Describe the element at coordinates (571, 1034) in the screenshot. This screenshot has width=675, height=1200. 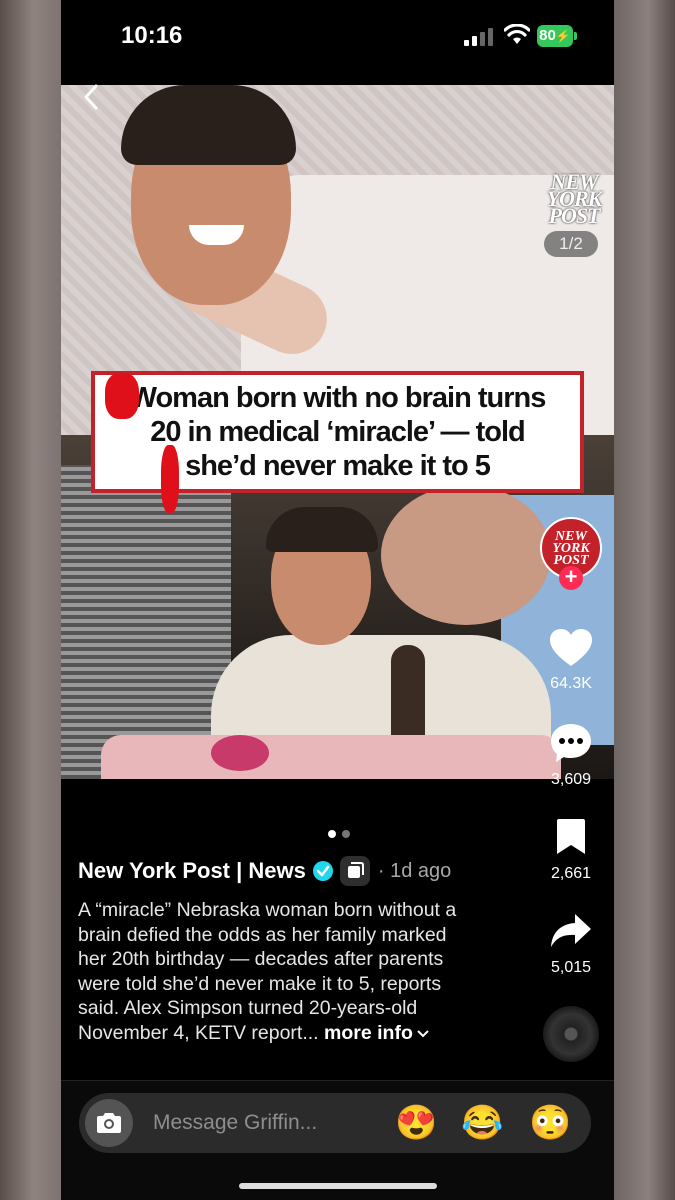
I see `music-disc-icon` at that location.